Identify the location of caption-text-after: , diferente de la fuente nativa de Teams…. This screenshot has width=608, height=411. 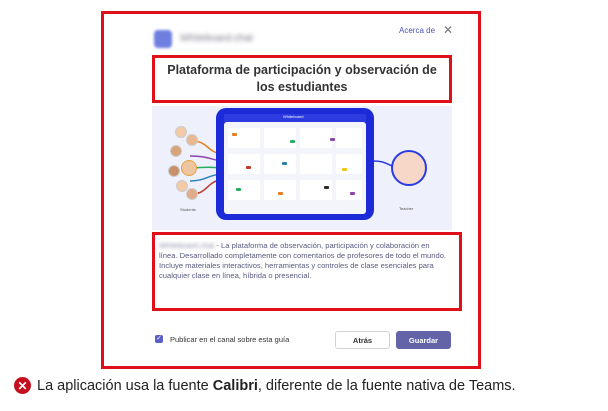
(386, 385).